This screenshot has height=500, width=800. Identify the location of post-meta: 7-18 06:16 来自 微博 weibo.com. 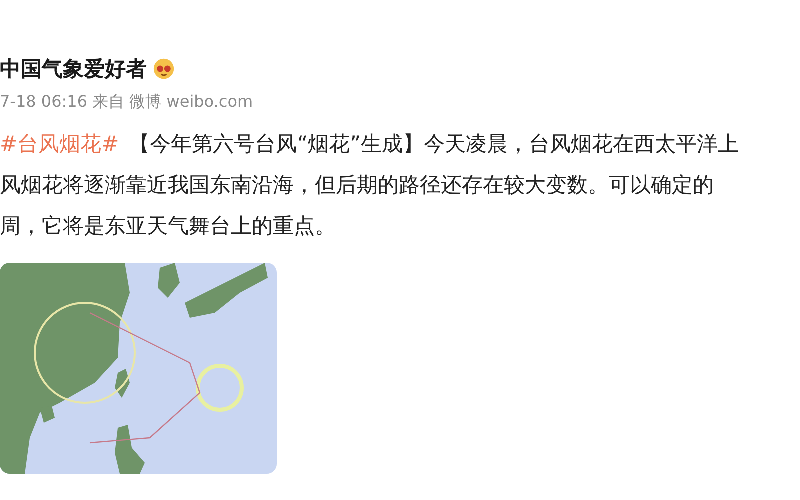
(127, 102).